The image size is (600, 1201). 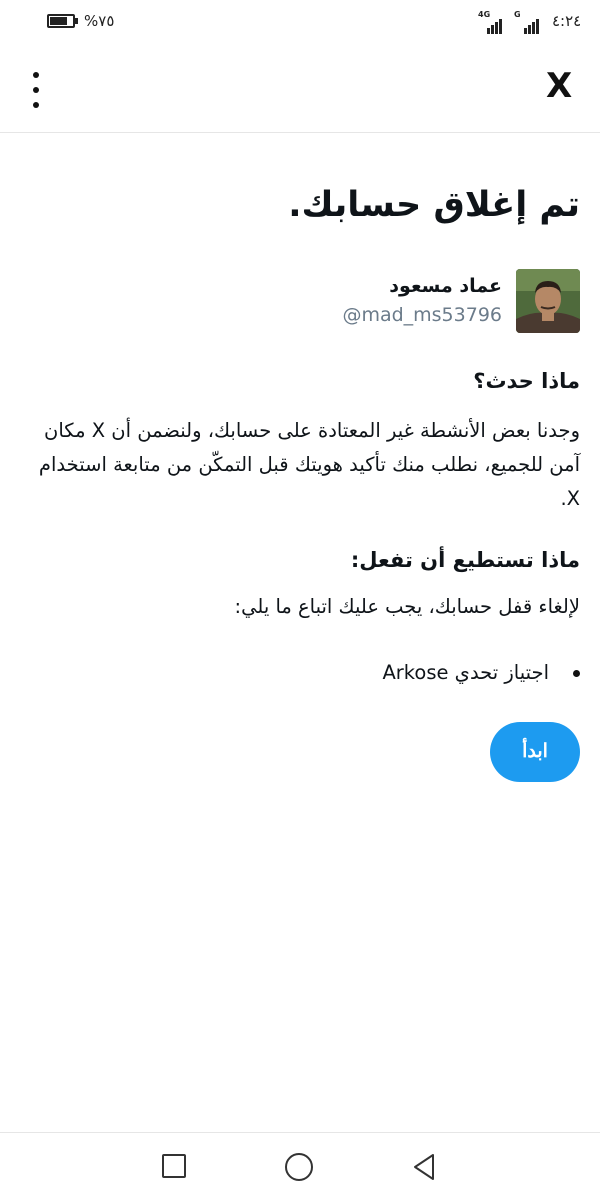 What do you see at coordinates (300, 673) in the screenshot?
I see `list-item: اجتياز تحدي Arkose` at bounding box center [300, 673].